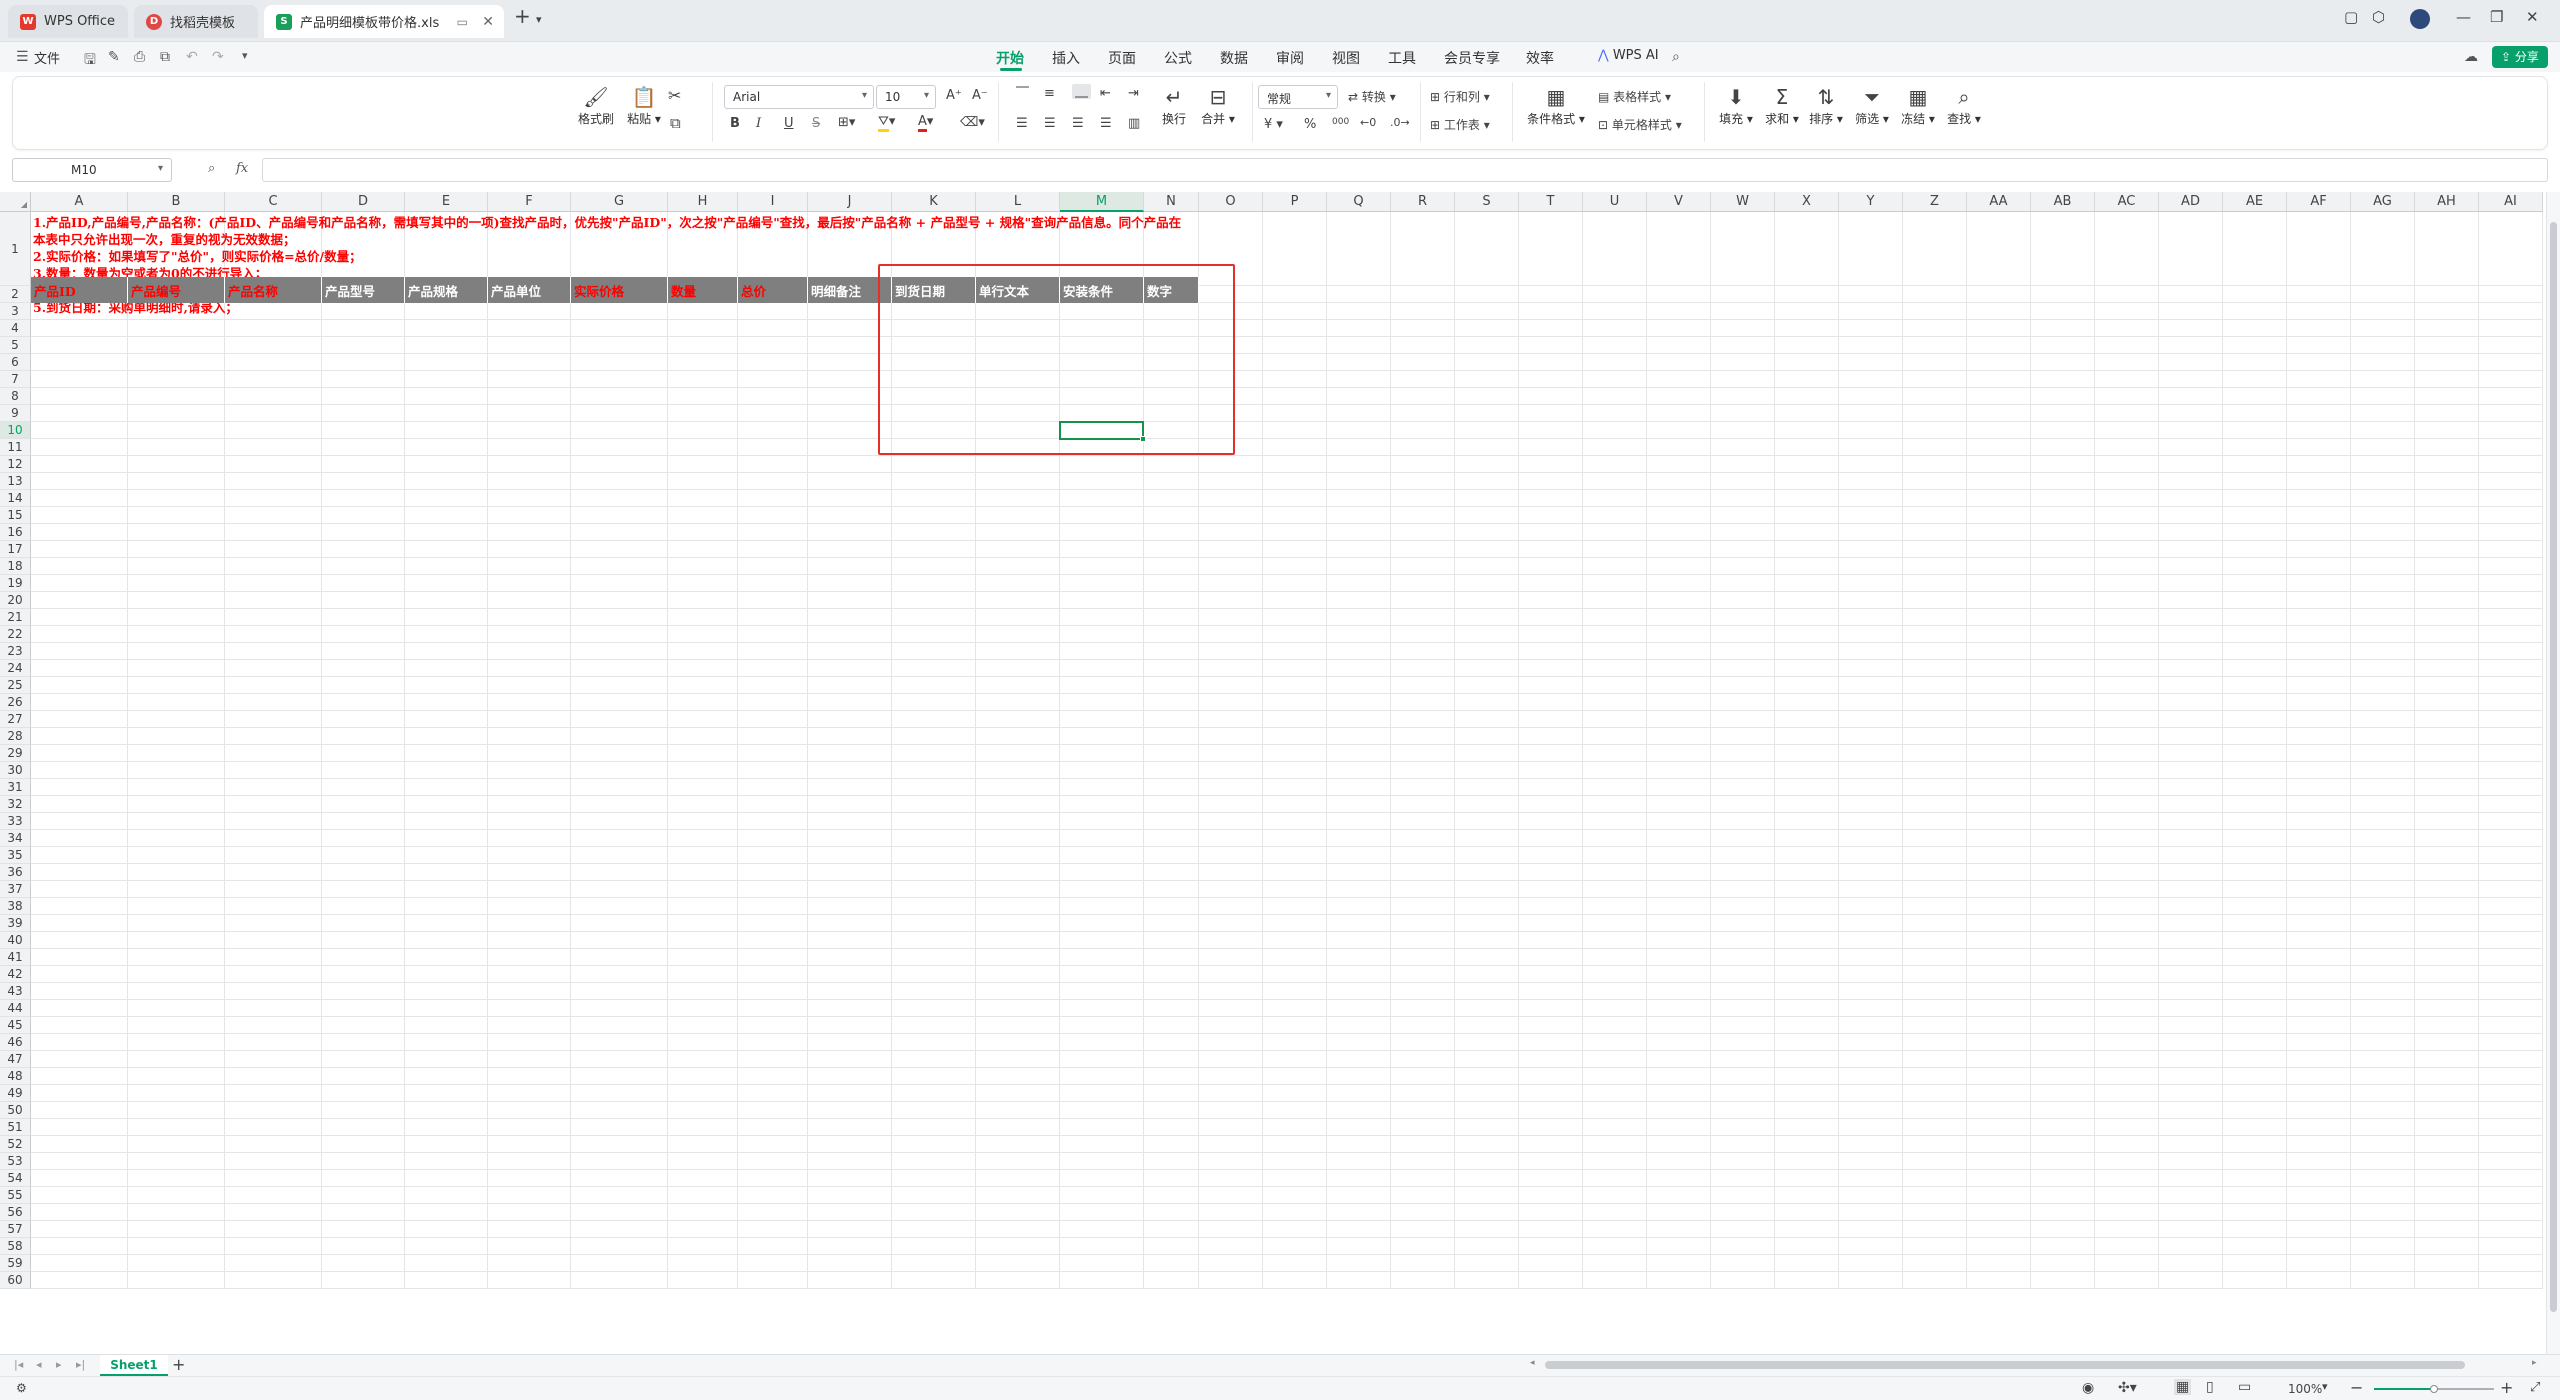 This screenshot has width=2560, height=1400. Describe the element at coordinates (15, 1127) in the screenshot. I see `row-header-51: 51` at that location.